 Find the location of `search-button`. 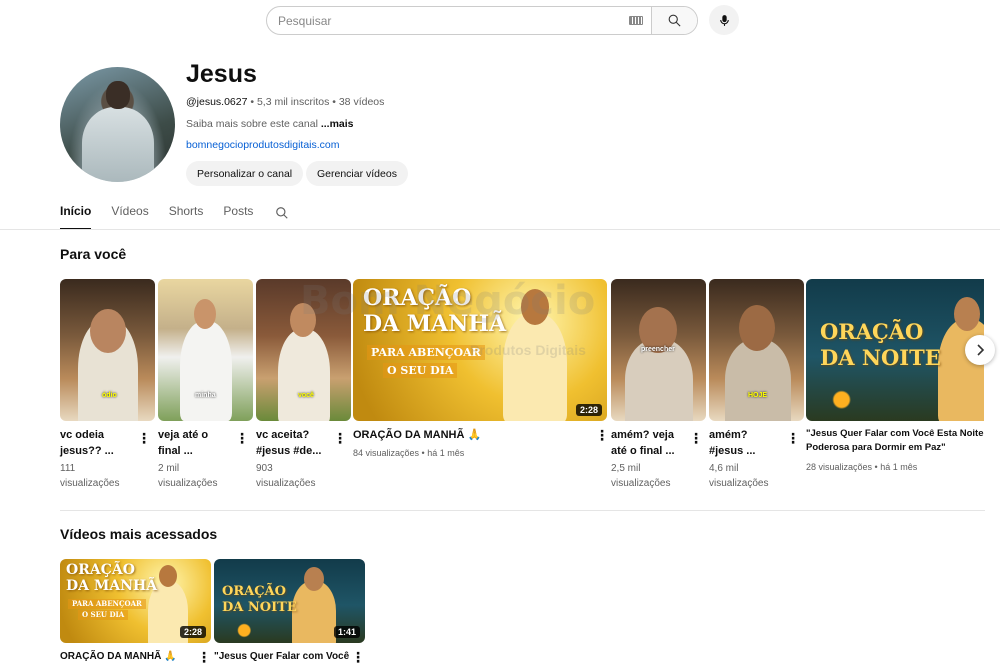

search-button is located at coordinates (674, 20).